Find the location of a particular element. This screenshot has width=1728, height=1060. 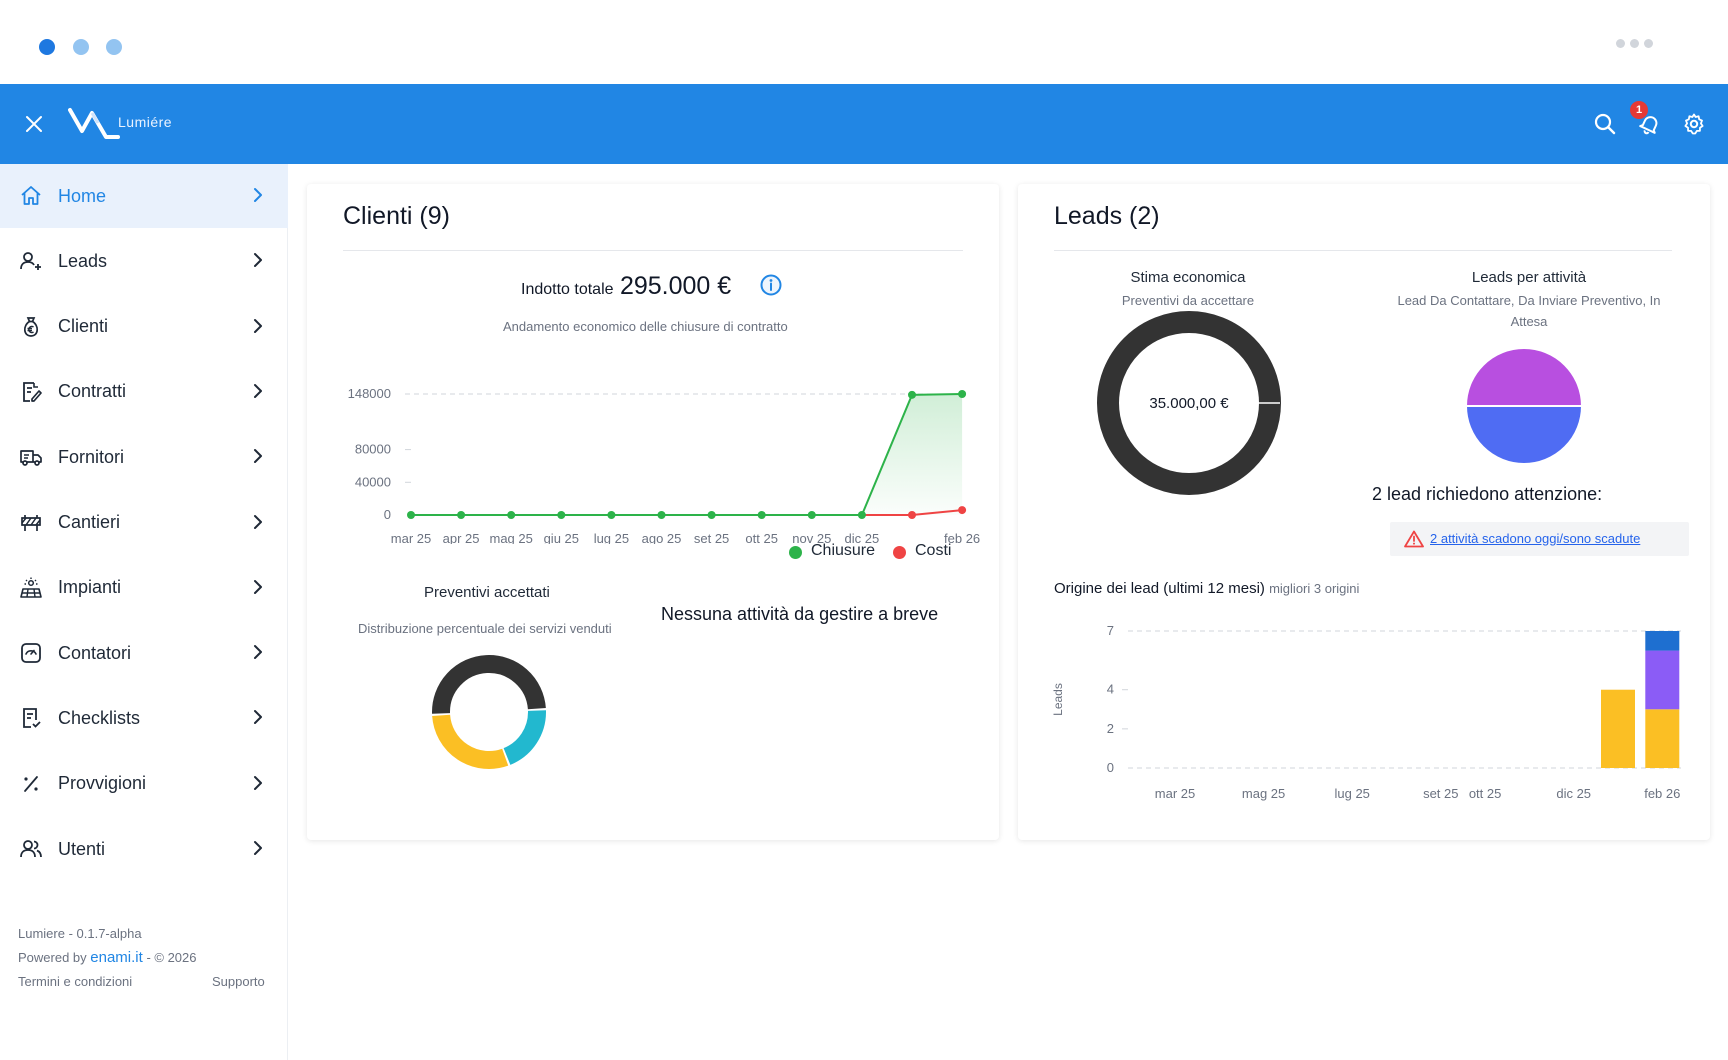

sidebar-item-label: Checklists is located at coordinates (99, 717).